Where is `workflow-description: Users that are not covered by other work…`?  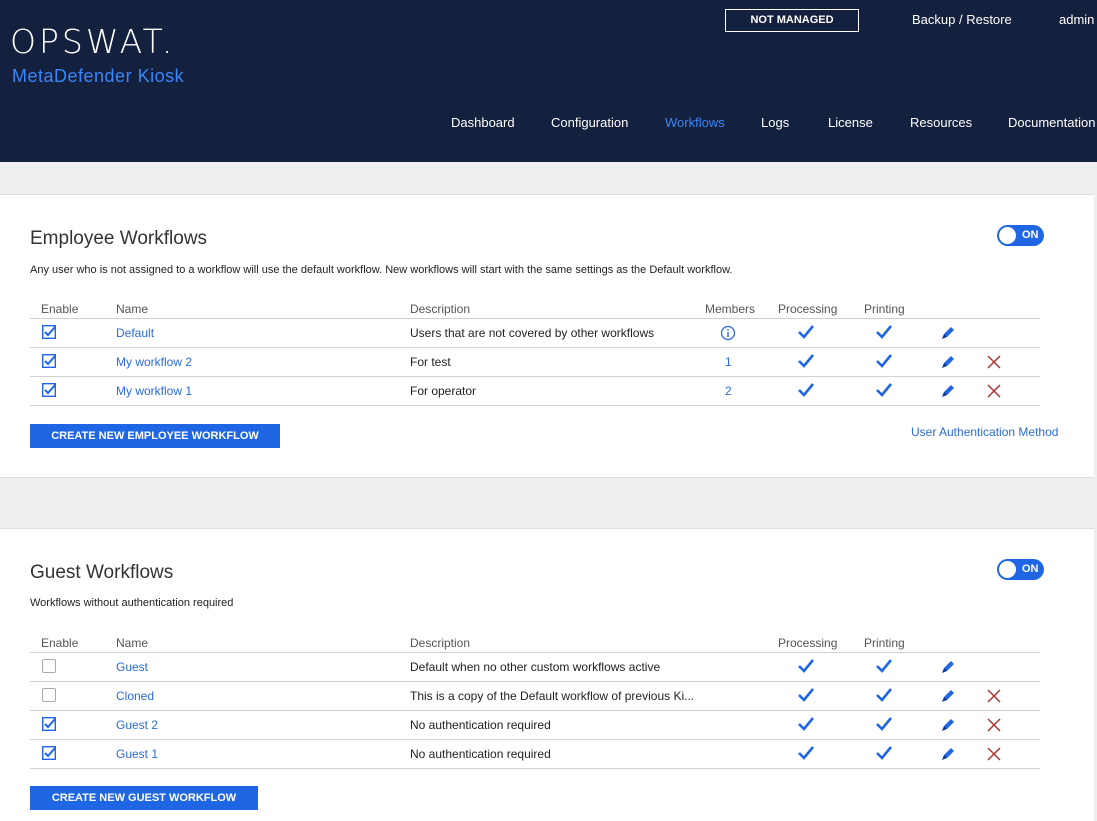
workflow-description: Users that are not covered by other work… is located at coordinates (532, 333).